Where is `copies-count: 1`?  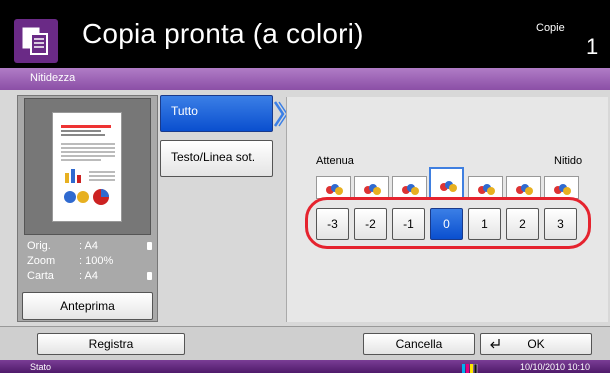
copies-count: 1 is located at coordinates (592, 46).